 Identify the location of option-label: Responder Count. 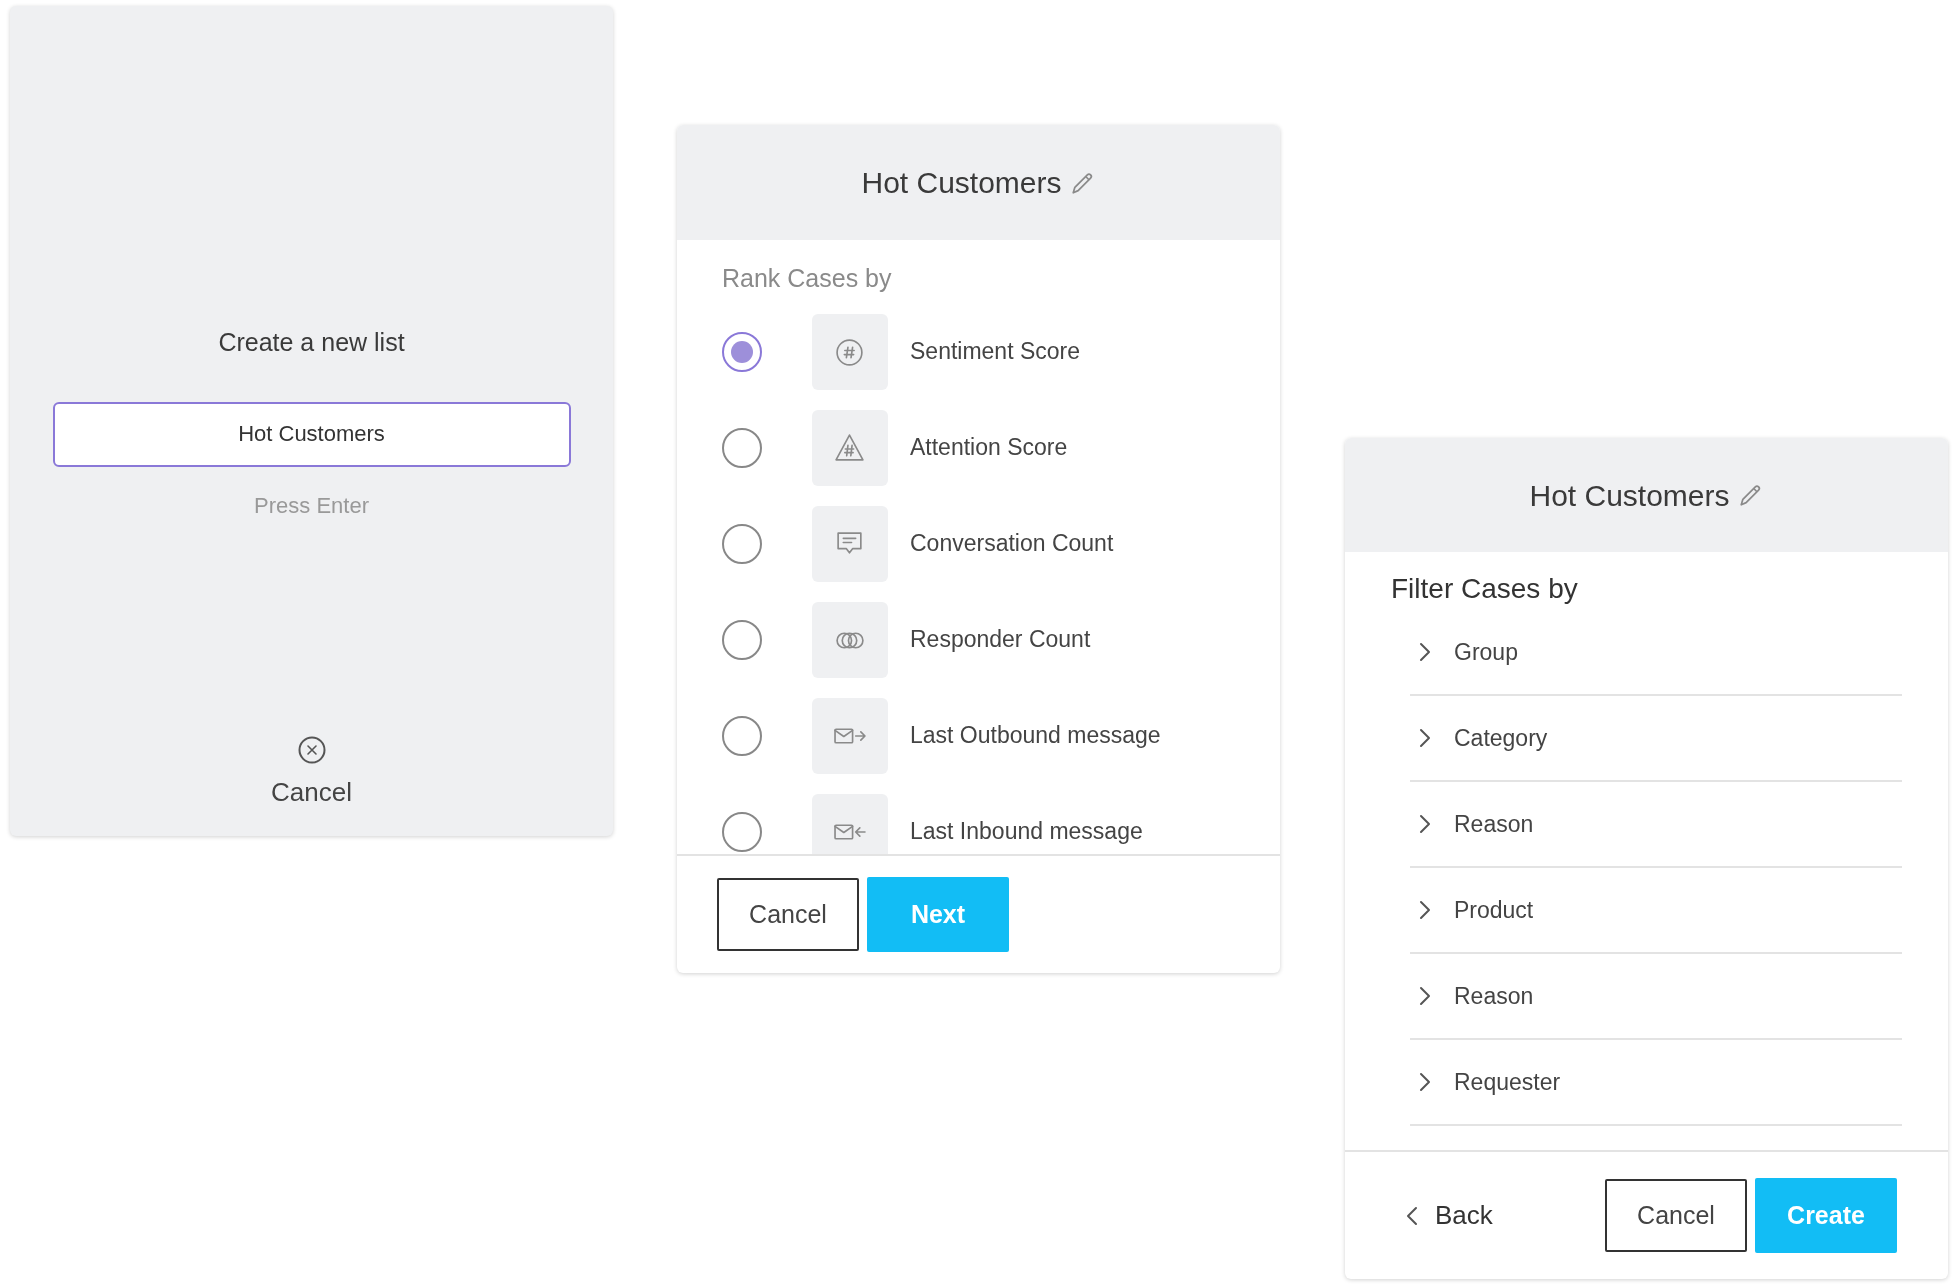
(1000, 640).